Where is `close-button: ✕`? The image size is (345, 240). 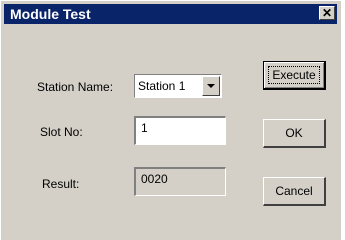
close-button: ✕ is located at coordinates (327, 13).